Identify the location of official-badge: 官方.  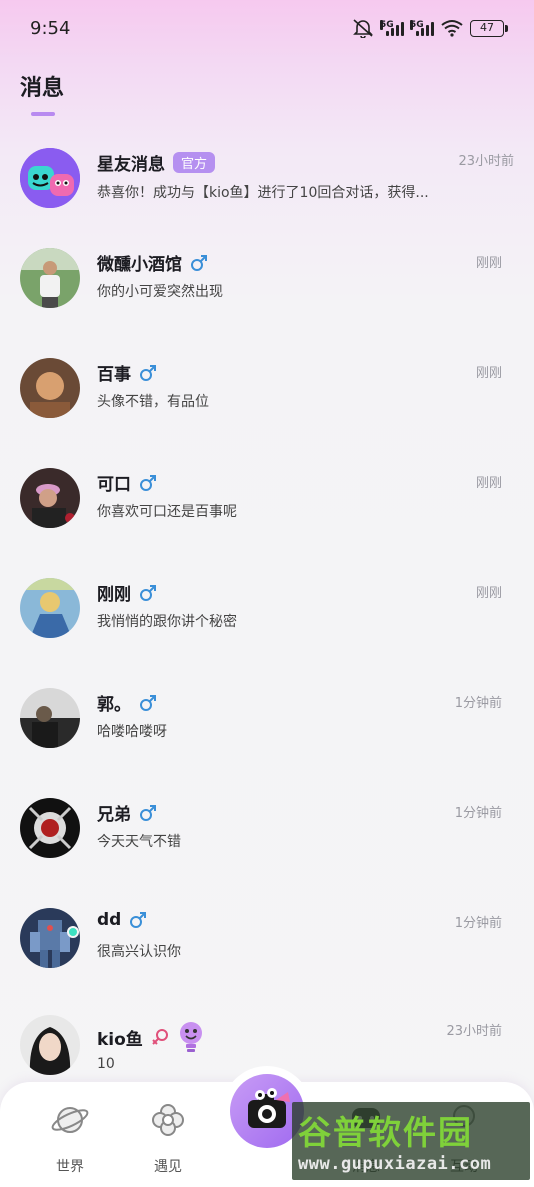
(194, 162).